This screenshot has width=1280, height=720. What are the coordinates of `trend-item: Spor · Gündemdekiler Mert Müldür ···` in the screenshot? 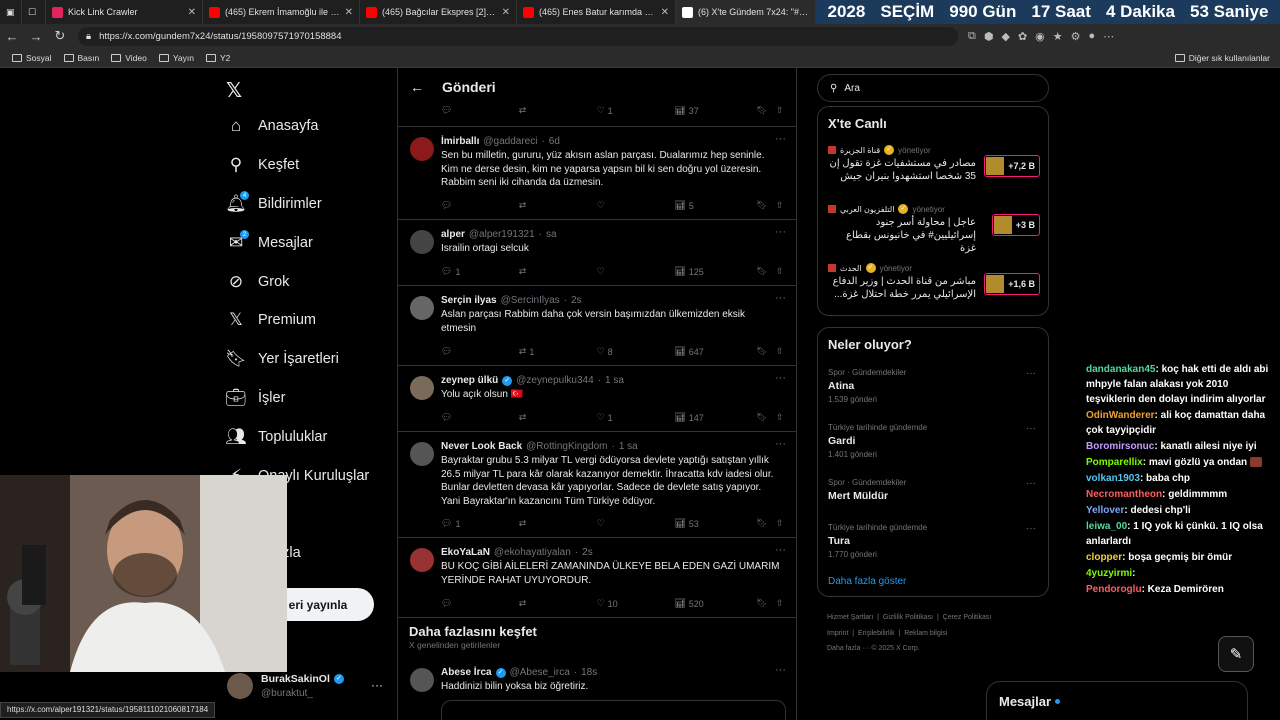 It's located at (934, 490).